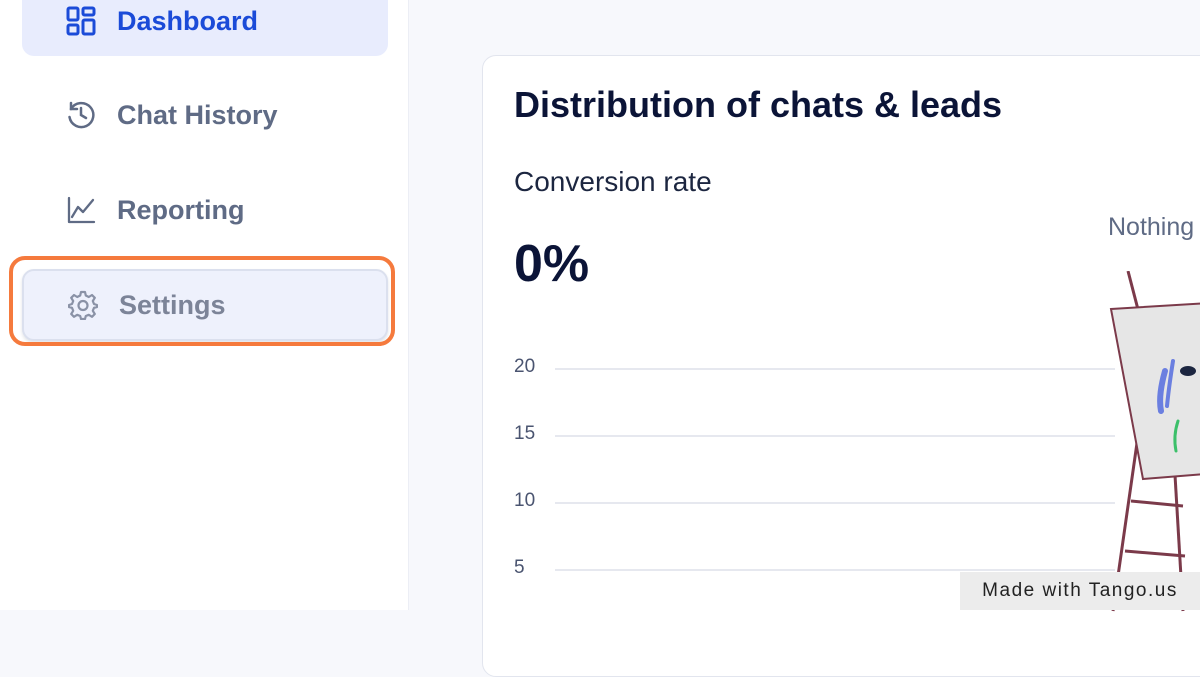  I want to click on sidebar-item-dashboard: Dashboard, so click(205, 28).